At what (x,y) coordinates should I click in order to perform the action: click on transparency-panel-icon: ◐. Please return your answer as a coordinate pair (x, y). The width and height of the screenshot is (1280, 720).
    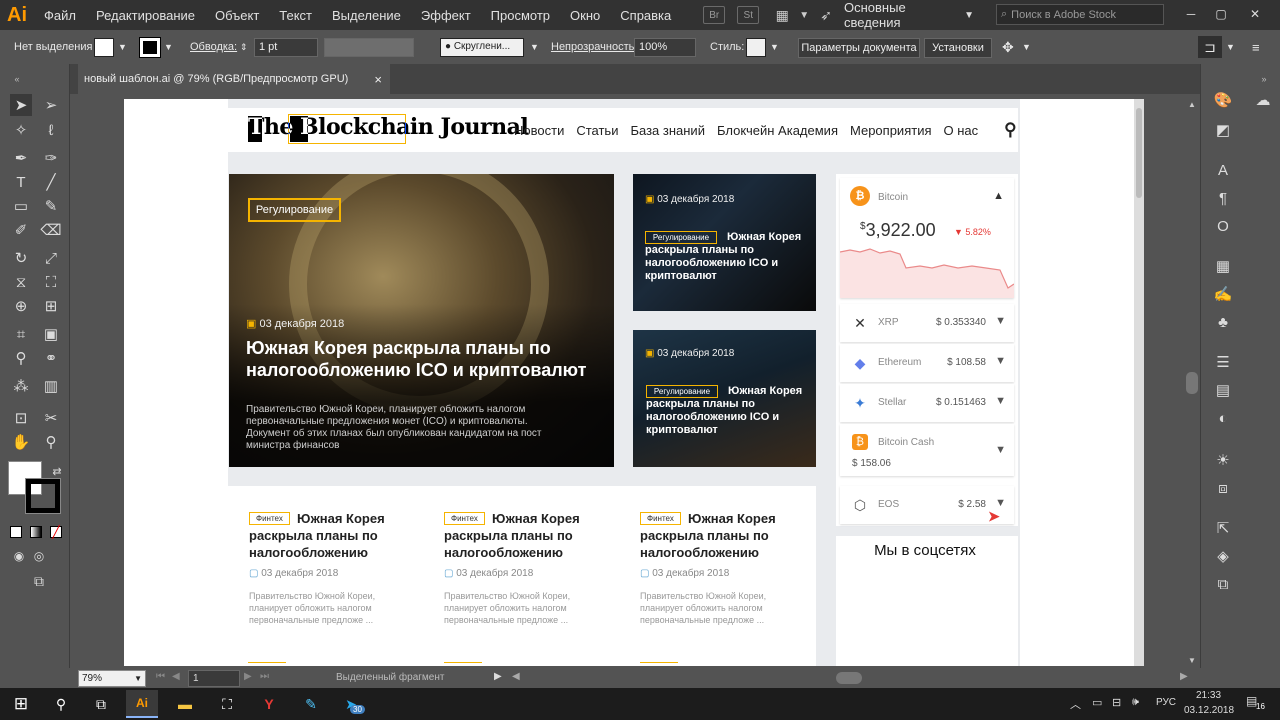
    Looking at the image, I should click on (1223, 418).